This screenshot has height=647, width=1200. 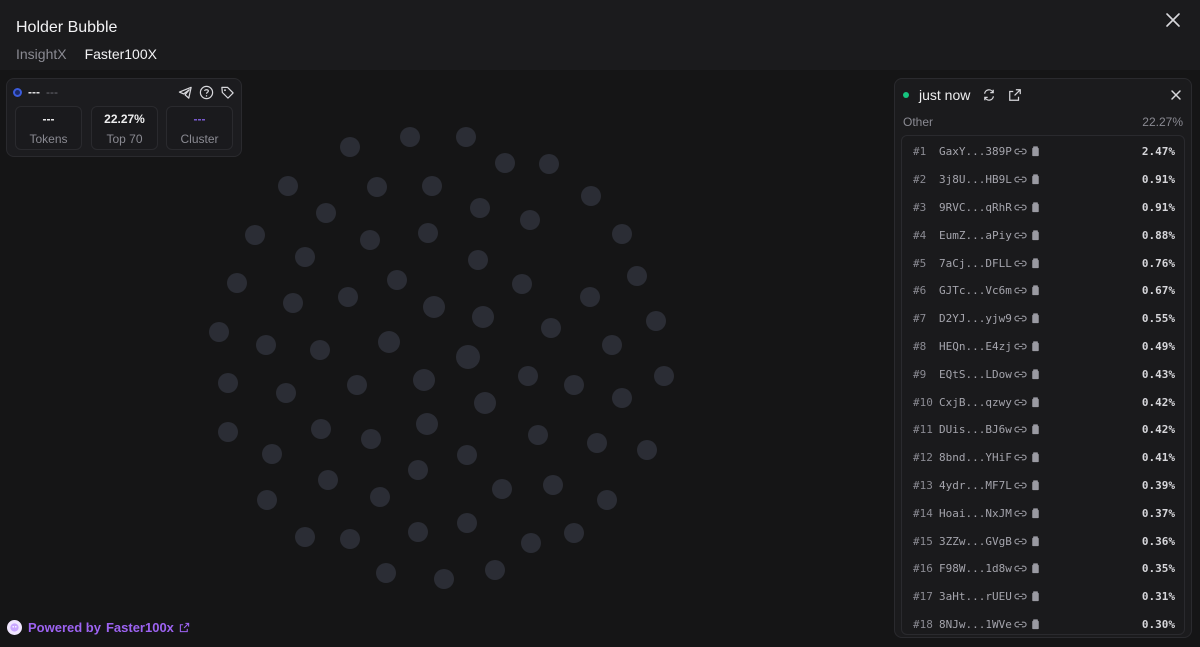 I want to click on holder-address: F98W...1d8w, so click(x=975, y=568).